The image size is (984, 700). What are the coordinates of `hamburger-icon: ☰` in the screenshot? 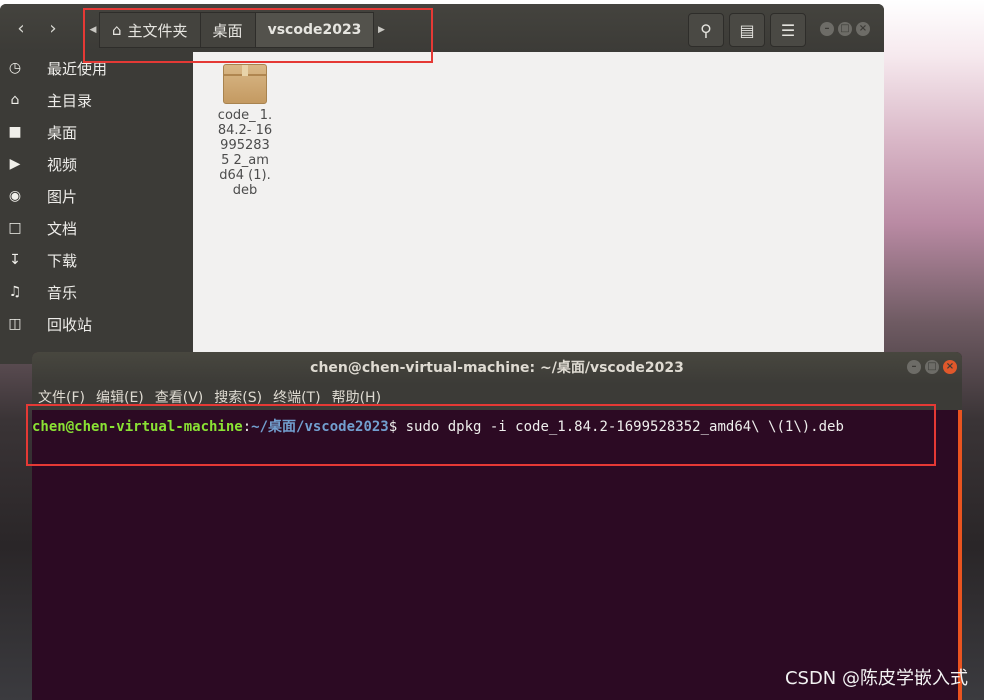 It's located at (788, 30).